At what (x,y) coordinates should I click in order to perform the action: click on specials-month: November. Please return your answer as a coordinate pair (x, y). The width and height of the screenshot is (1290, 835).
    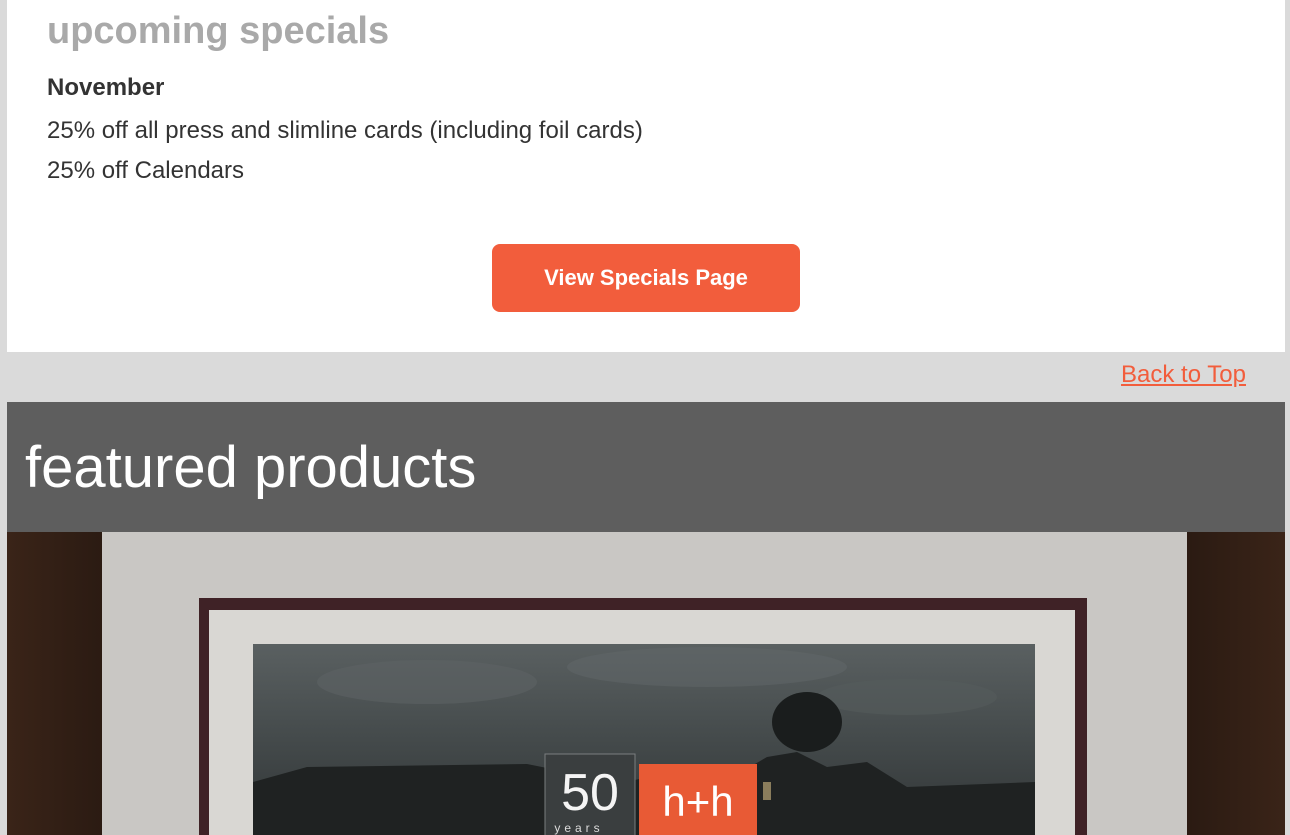
    Looking at the image, I should click on (106, 87).